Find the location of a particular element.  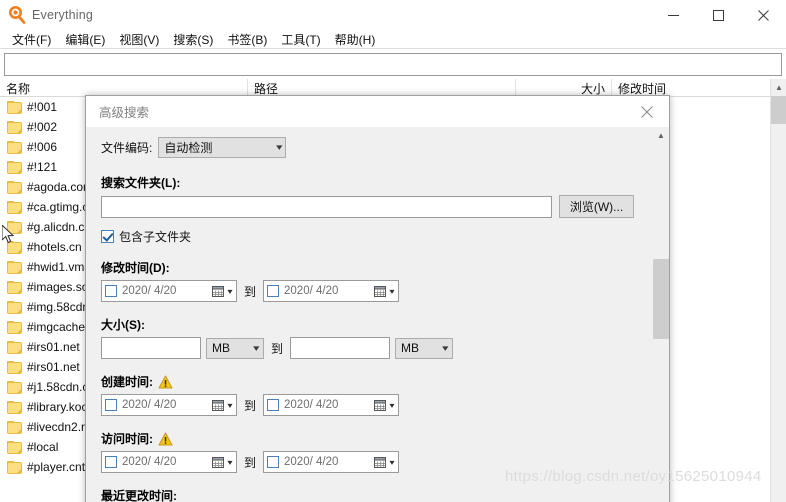

dialog-vertical-scrollbar: ▲ is located at coordinates (661, 314).